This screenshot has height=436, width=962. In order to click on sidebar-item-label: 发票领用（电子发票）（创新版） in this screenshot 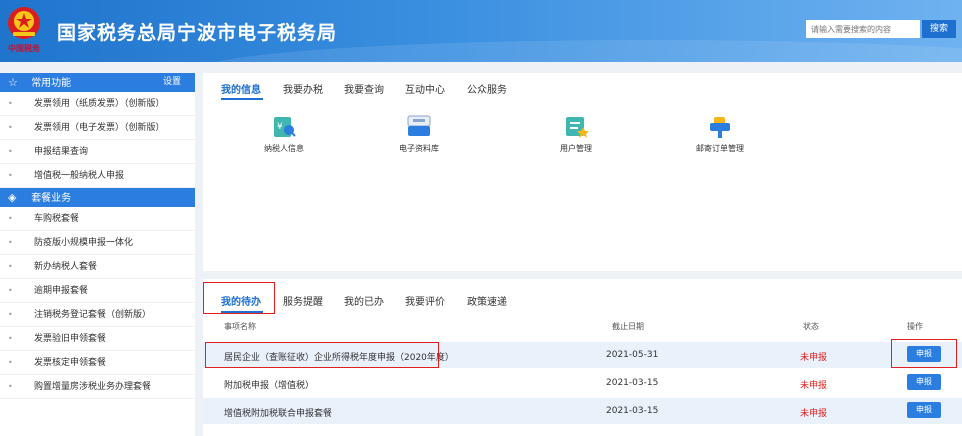, I will do `click(99, 128)`.